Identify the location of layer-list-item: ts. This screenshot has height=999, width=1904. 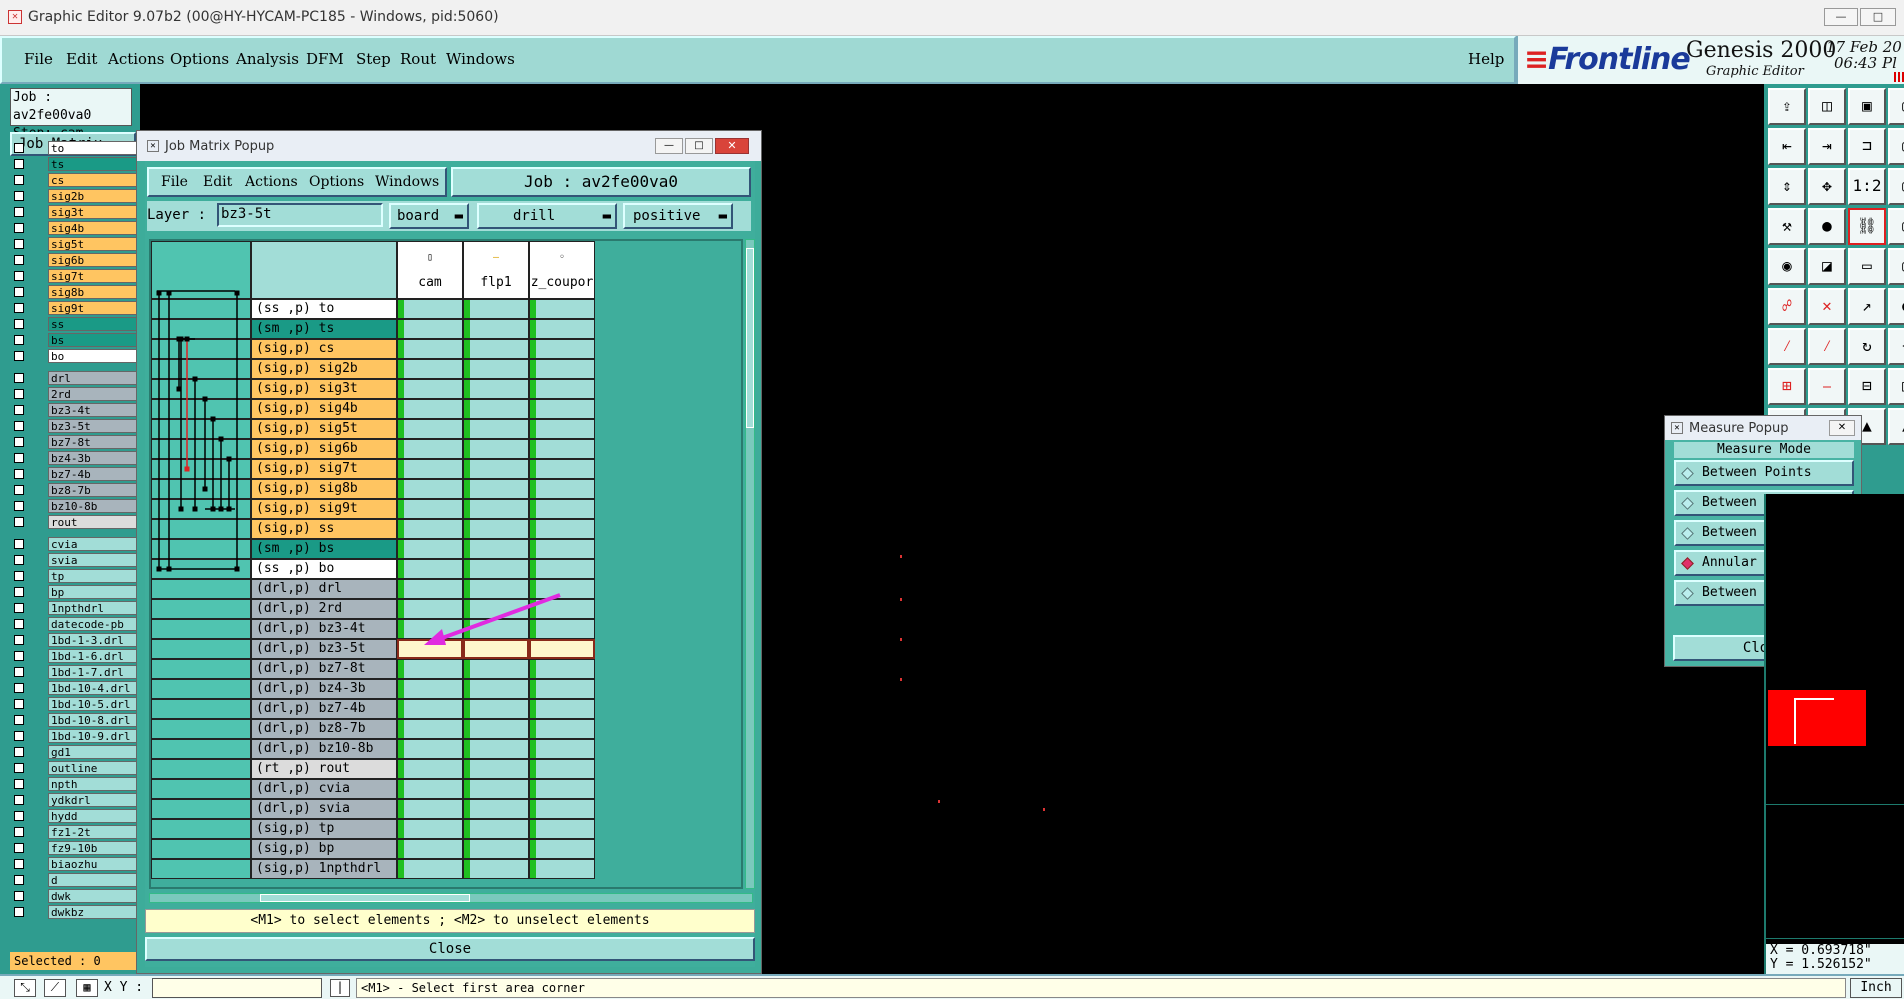
(80, 164).